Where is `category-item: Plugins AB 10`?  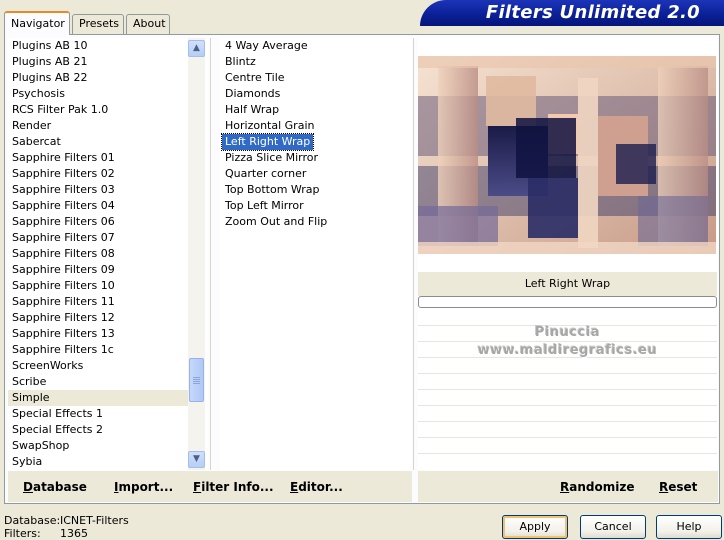 category-item: Plugins AB 10 is located at coordinates (98, 46).